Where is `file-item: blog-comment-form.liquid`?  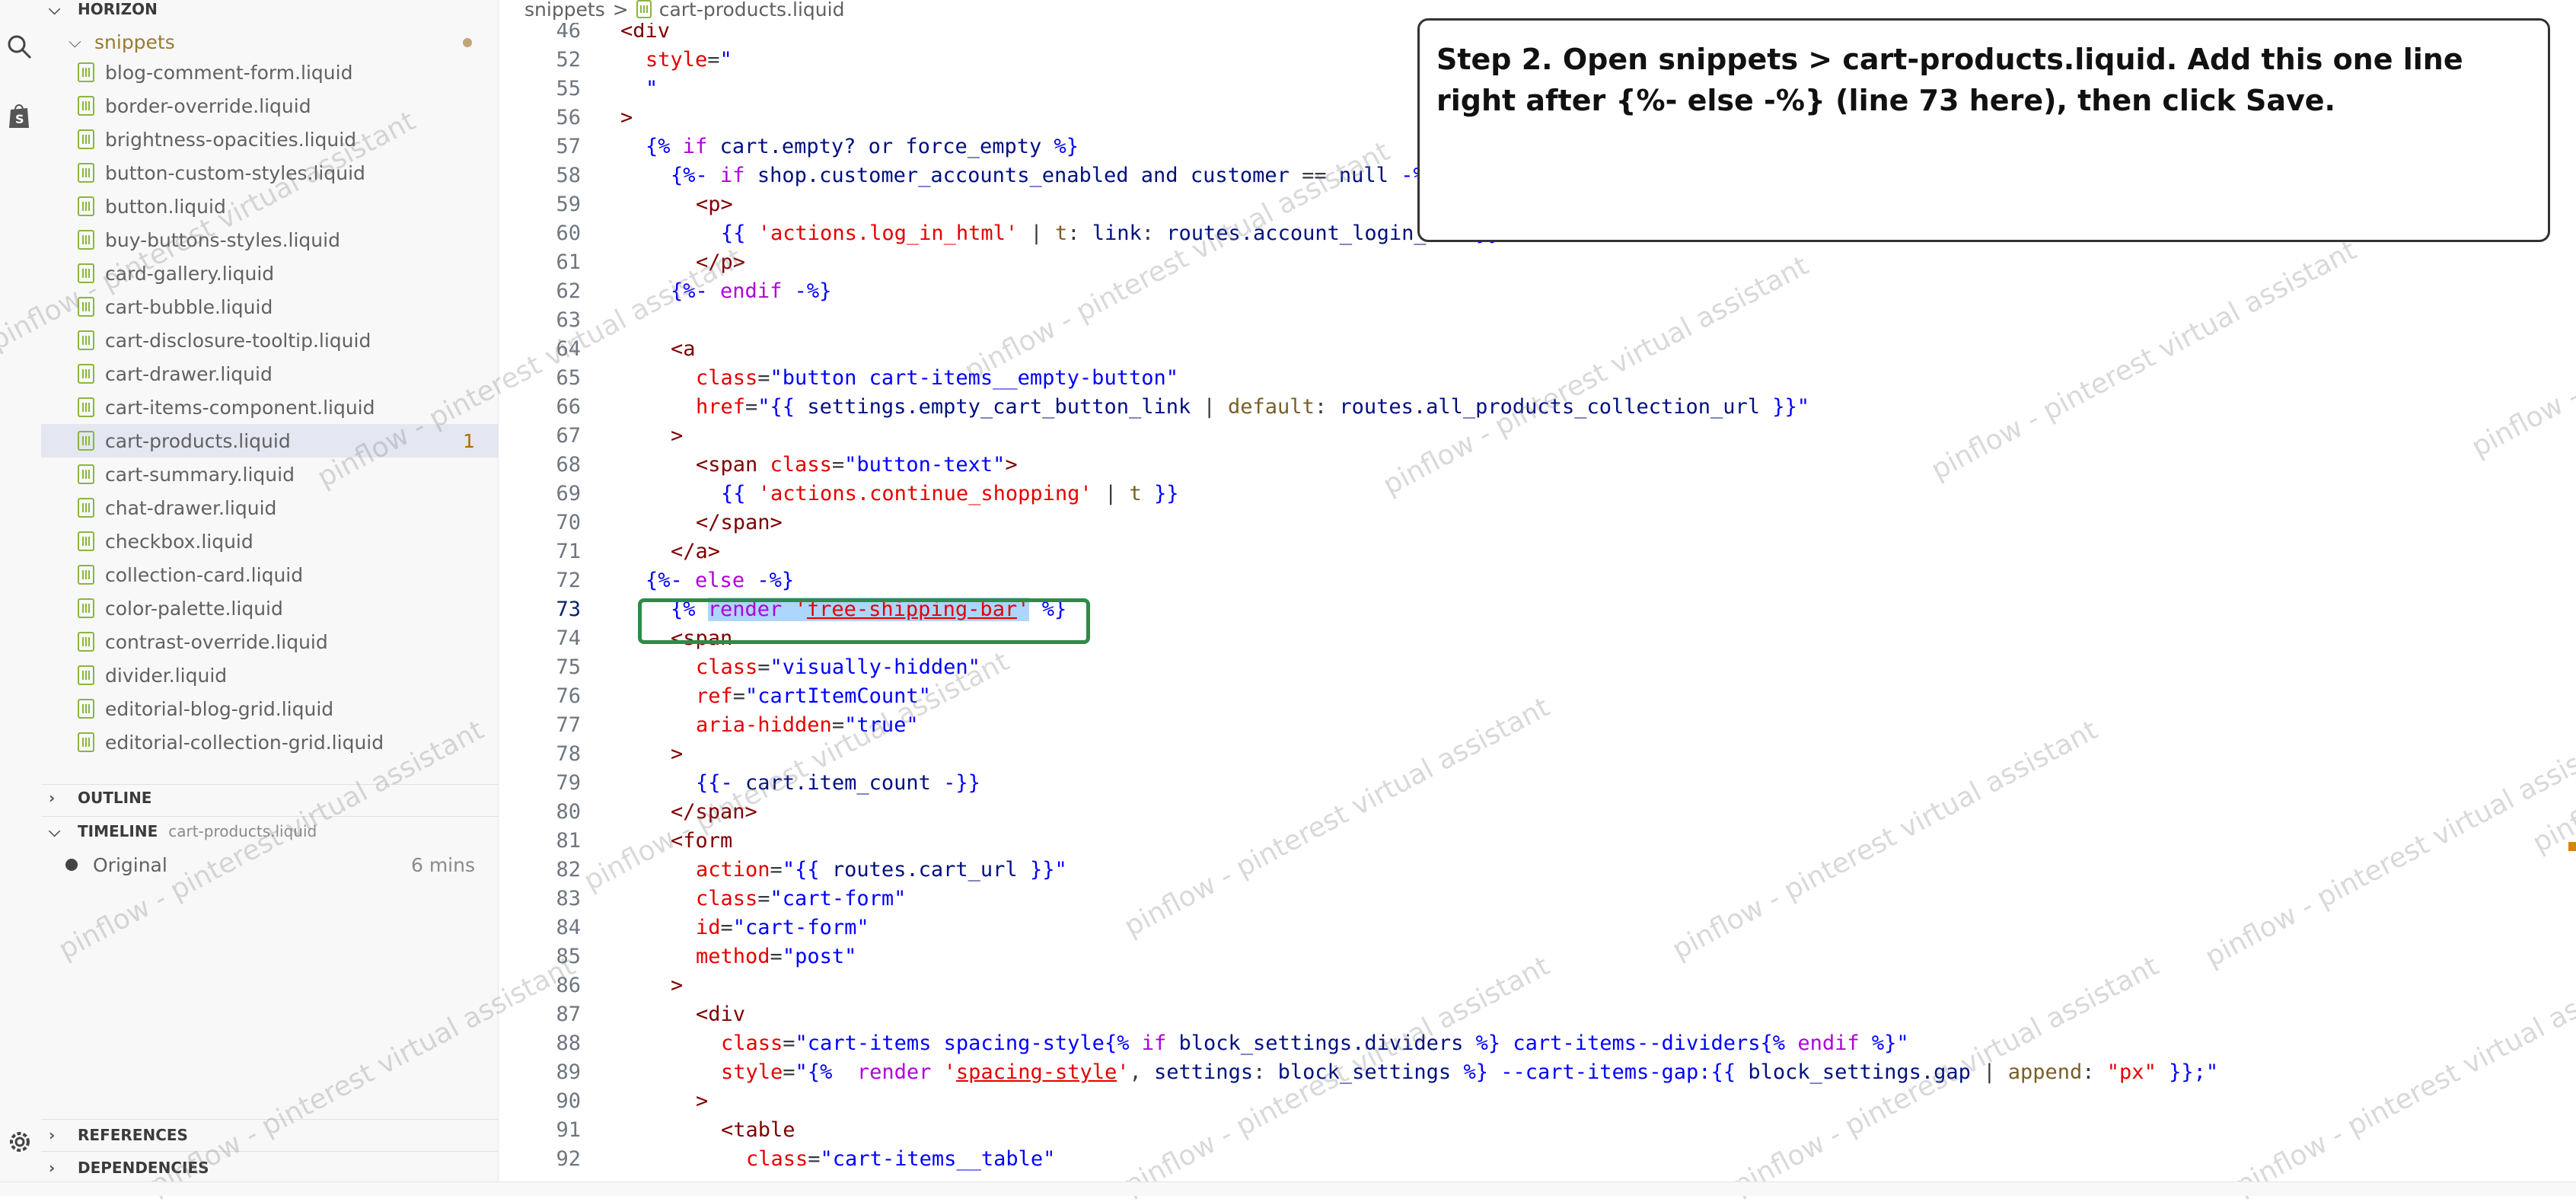 file-item: blog-comment-form.liquid is located at coordinates (269, 72).